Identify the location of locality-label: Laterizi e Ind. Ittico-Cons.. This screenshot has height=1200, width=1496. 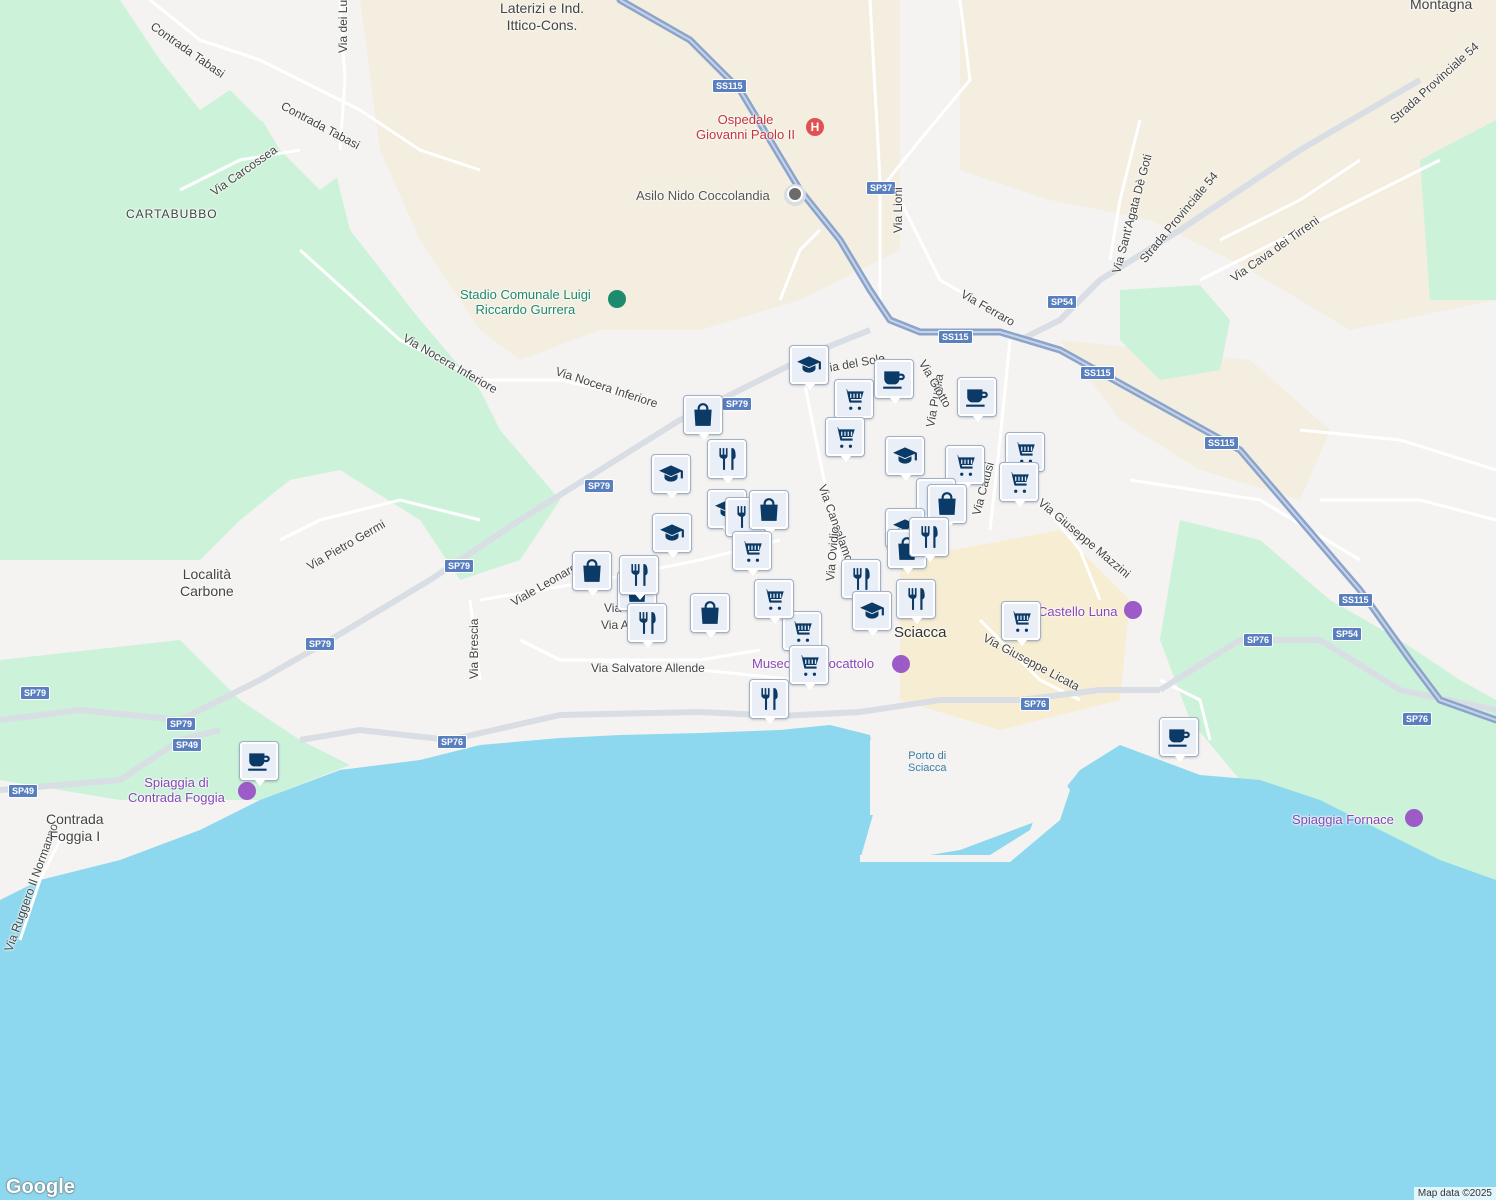
(542, 16).